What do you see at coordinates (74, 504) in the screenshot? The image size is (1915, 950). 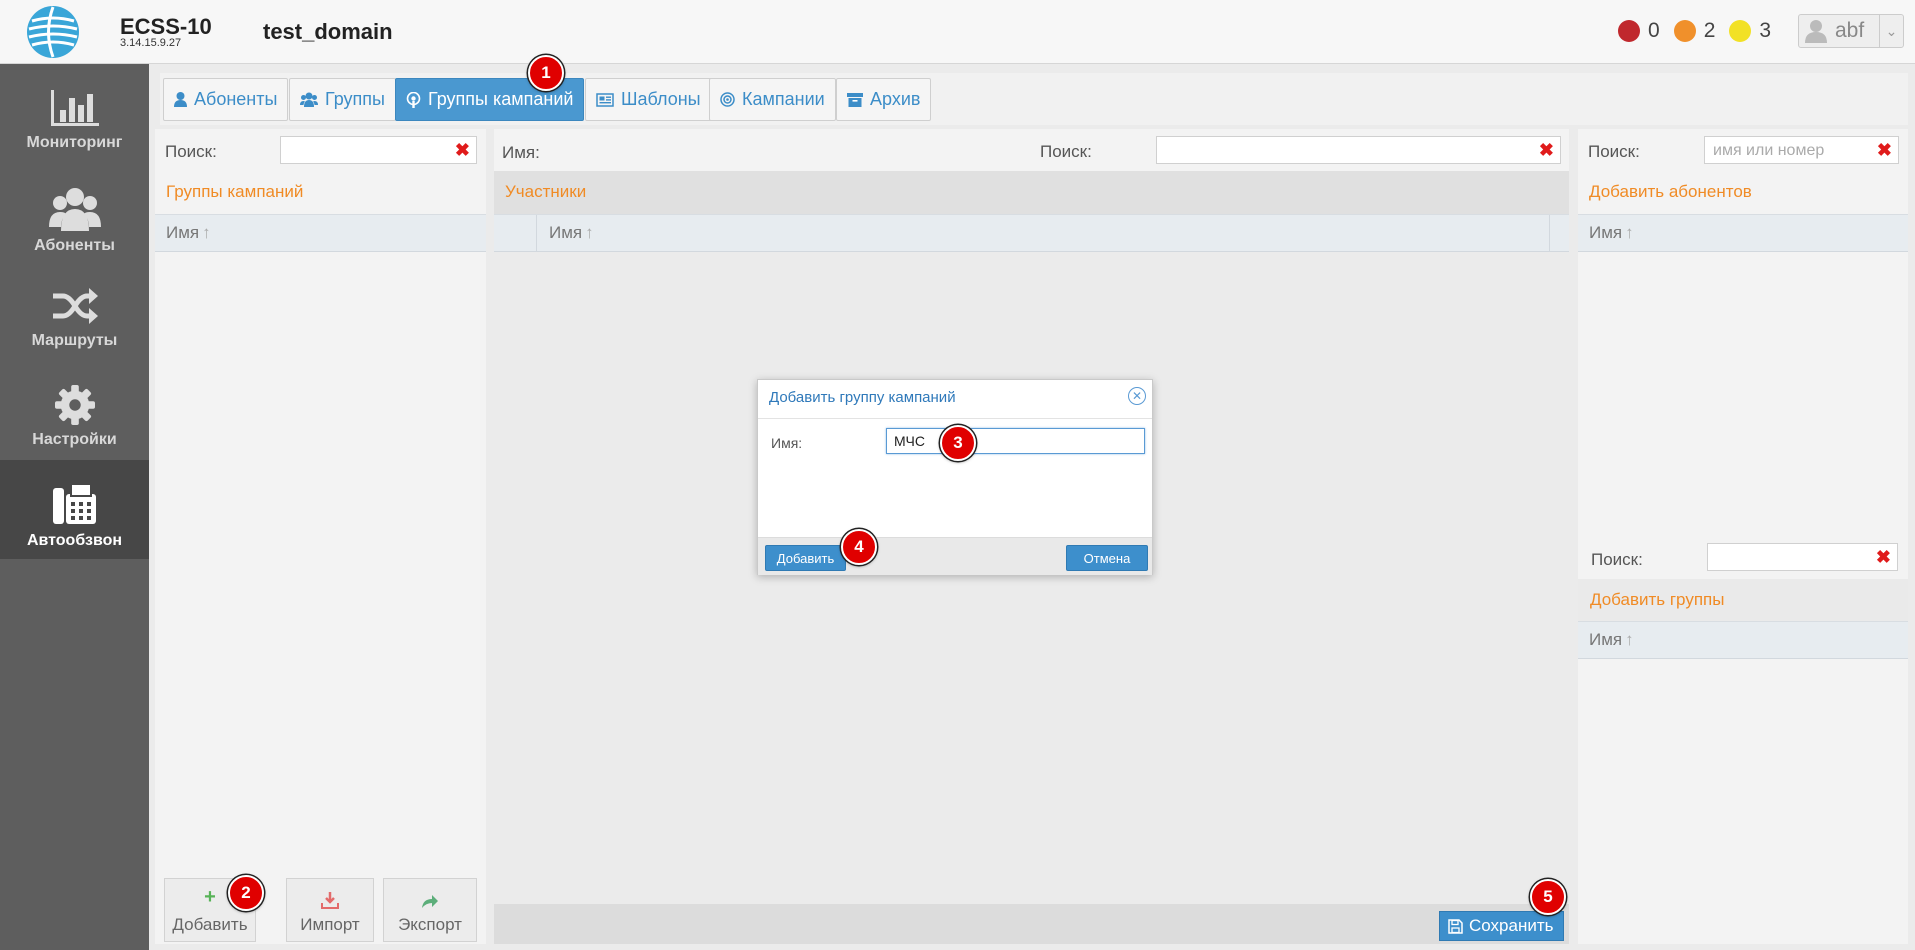 I see `fax-phone-icon` at bounding box center [74, 504].